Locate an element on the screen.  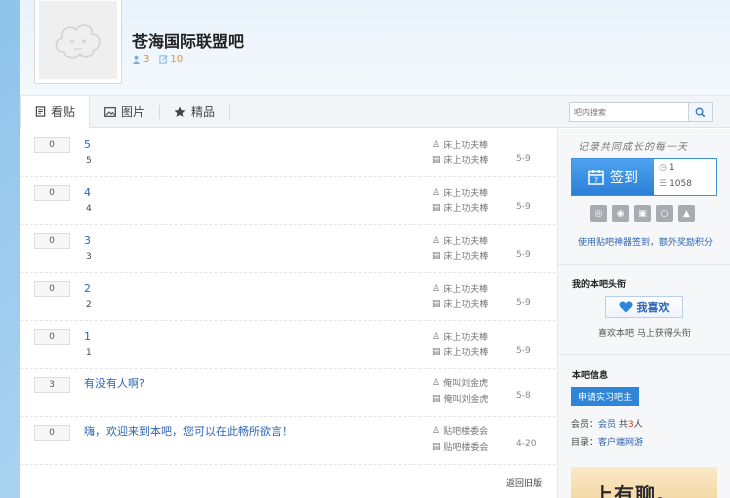
thread-author: ♙ 贴吧楼委会 is located at coordinates (460, 431).